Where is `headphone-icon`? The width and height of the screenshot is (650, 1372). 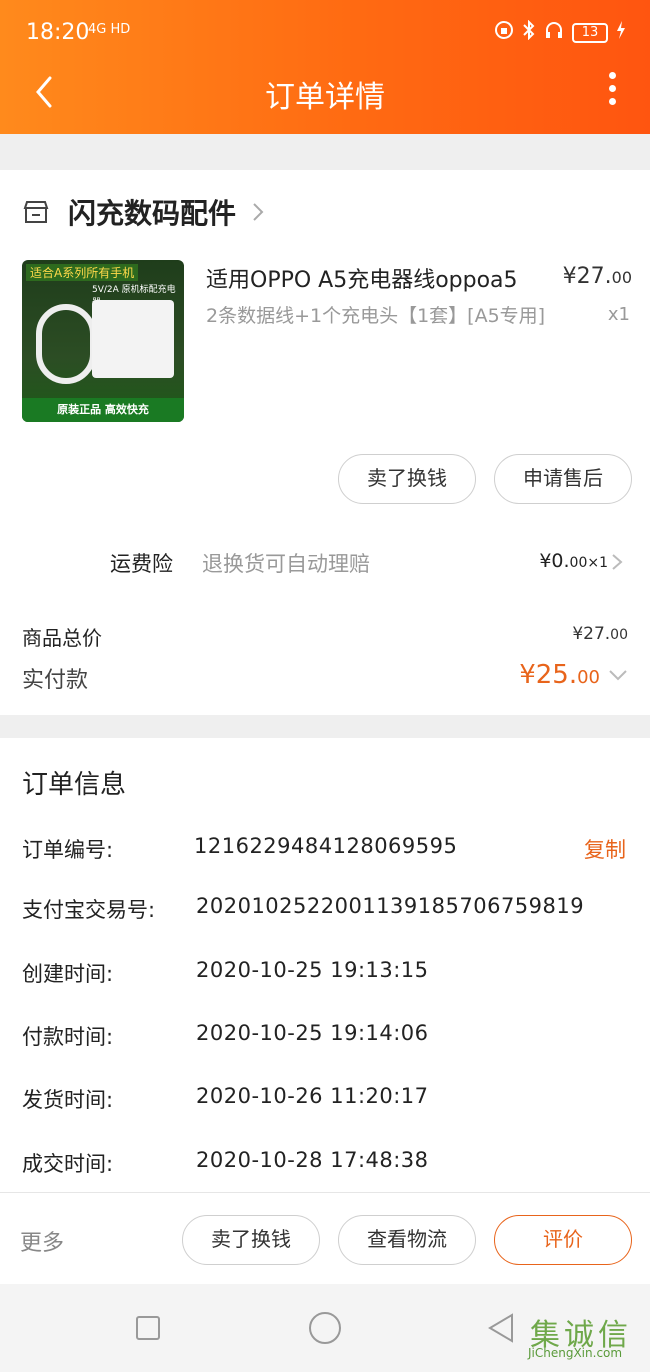 headphone-icon is located at coordinates (554, 32).